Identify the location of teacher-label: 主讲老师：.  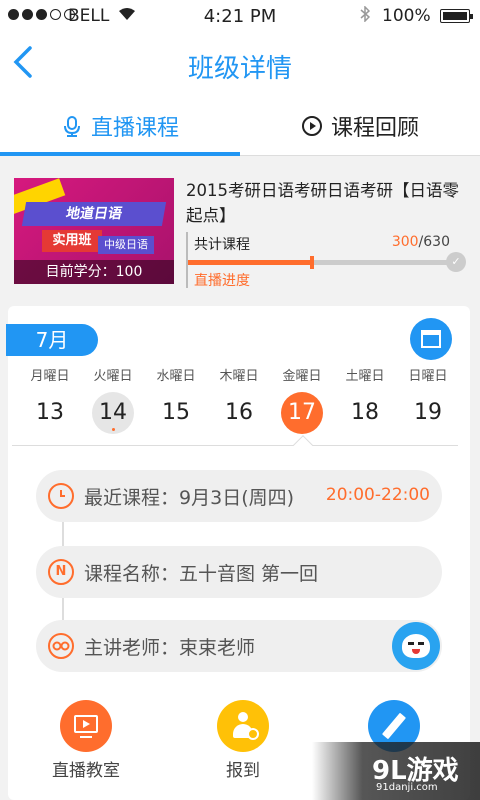
(132, 648).